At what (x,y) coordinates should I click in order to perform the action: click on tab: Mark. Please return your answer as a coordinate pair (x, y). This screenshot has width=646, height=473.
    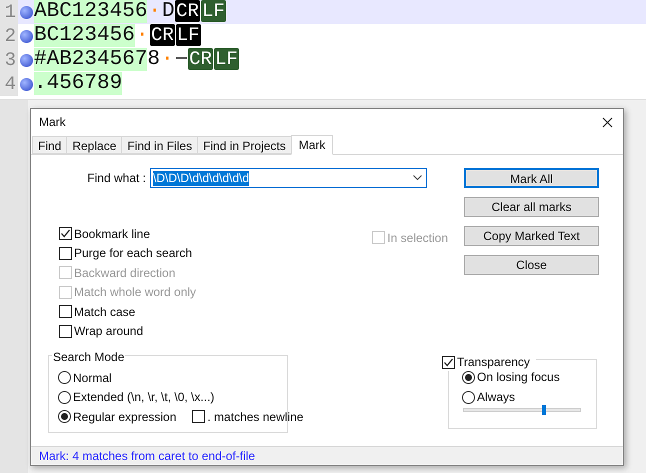
    Looking at the image, I should click on (312, 145).